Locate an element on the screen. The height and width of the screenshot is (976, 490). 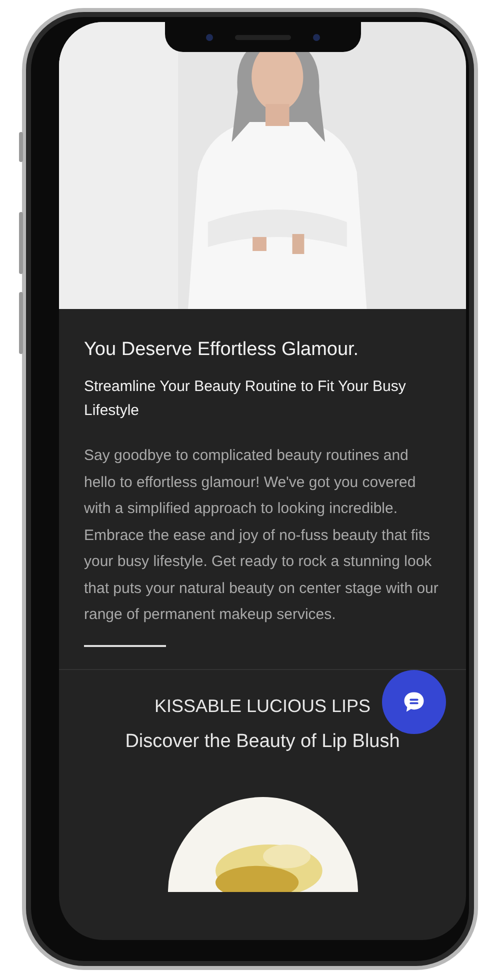
section-subtitle: Streamline Your Beauty Routine to Fit Your Busy Lifestyle is located at coordinates (245, 399).